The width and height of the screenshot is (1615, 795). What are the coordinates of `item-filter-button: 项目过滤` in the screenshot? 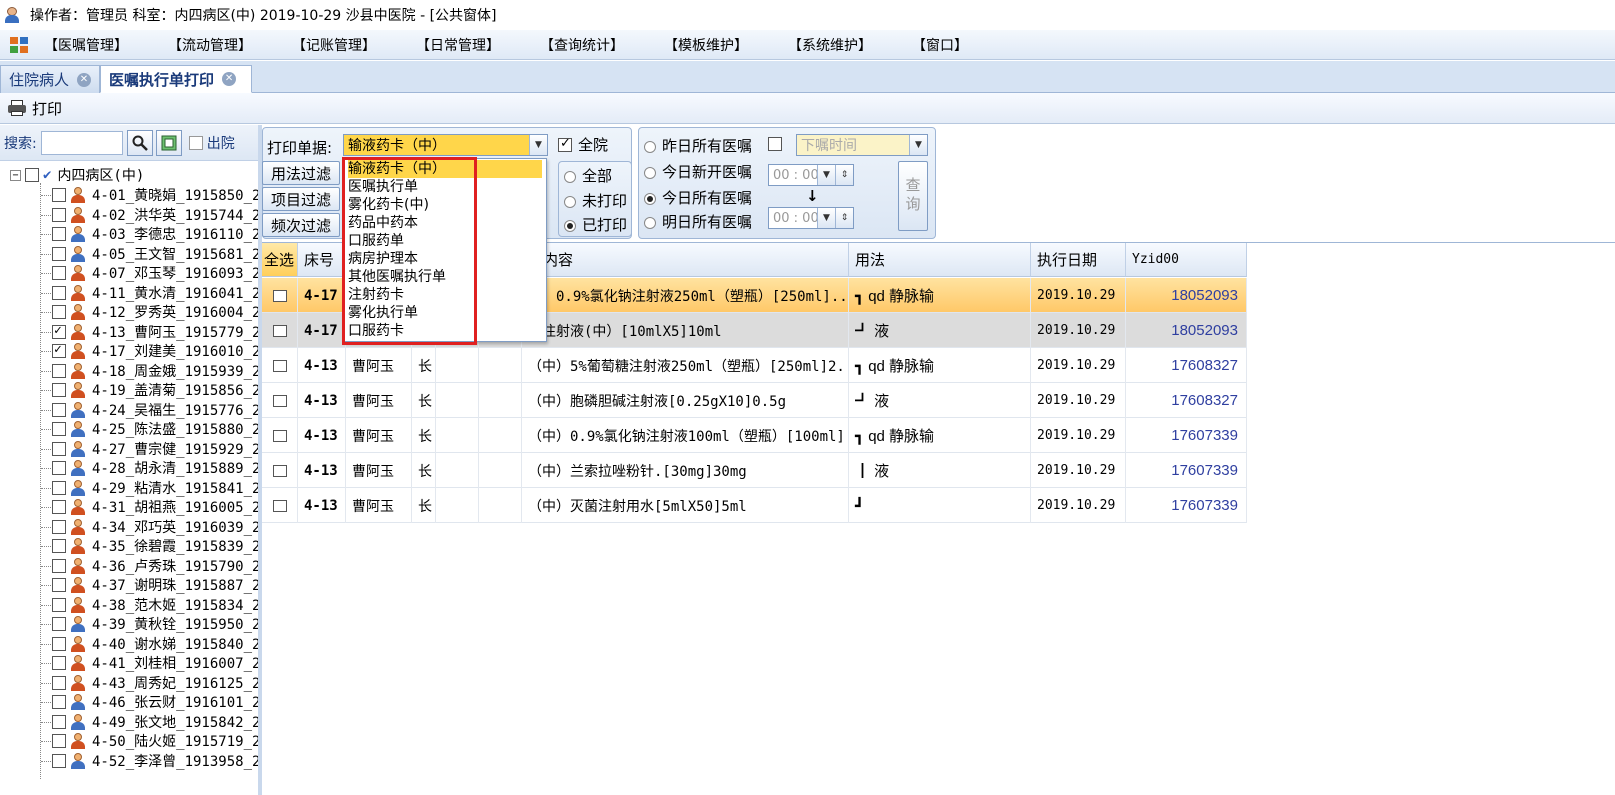 It's located at (301, 199).